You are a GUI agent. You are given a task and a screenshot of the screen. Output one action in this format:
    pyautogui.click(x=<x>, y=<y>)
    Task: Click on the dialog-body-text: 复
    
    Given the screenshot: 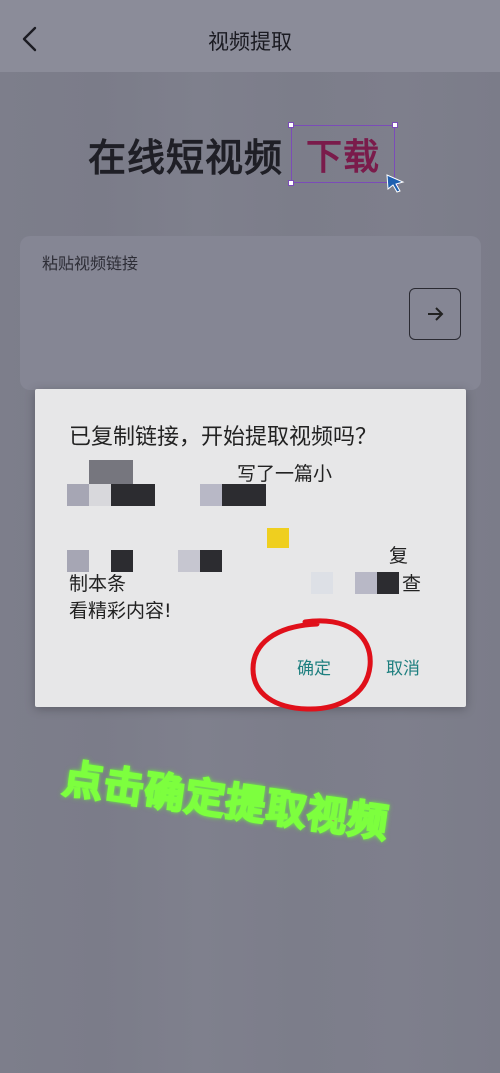 What is the action you would take?
    pyautogui.click(x=399, y=556)
    